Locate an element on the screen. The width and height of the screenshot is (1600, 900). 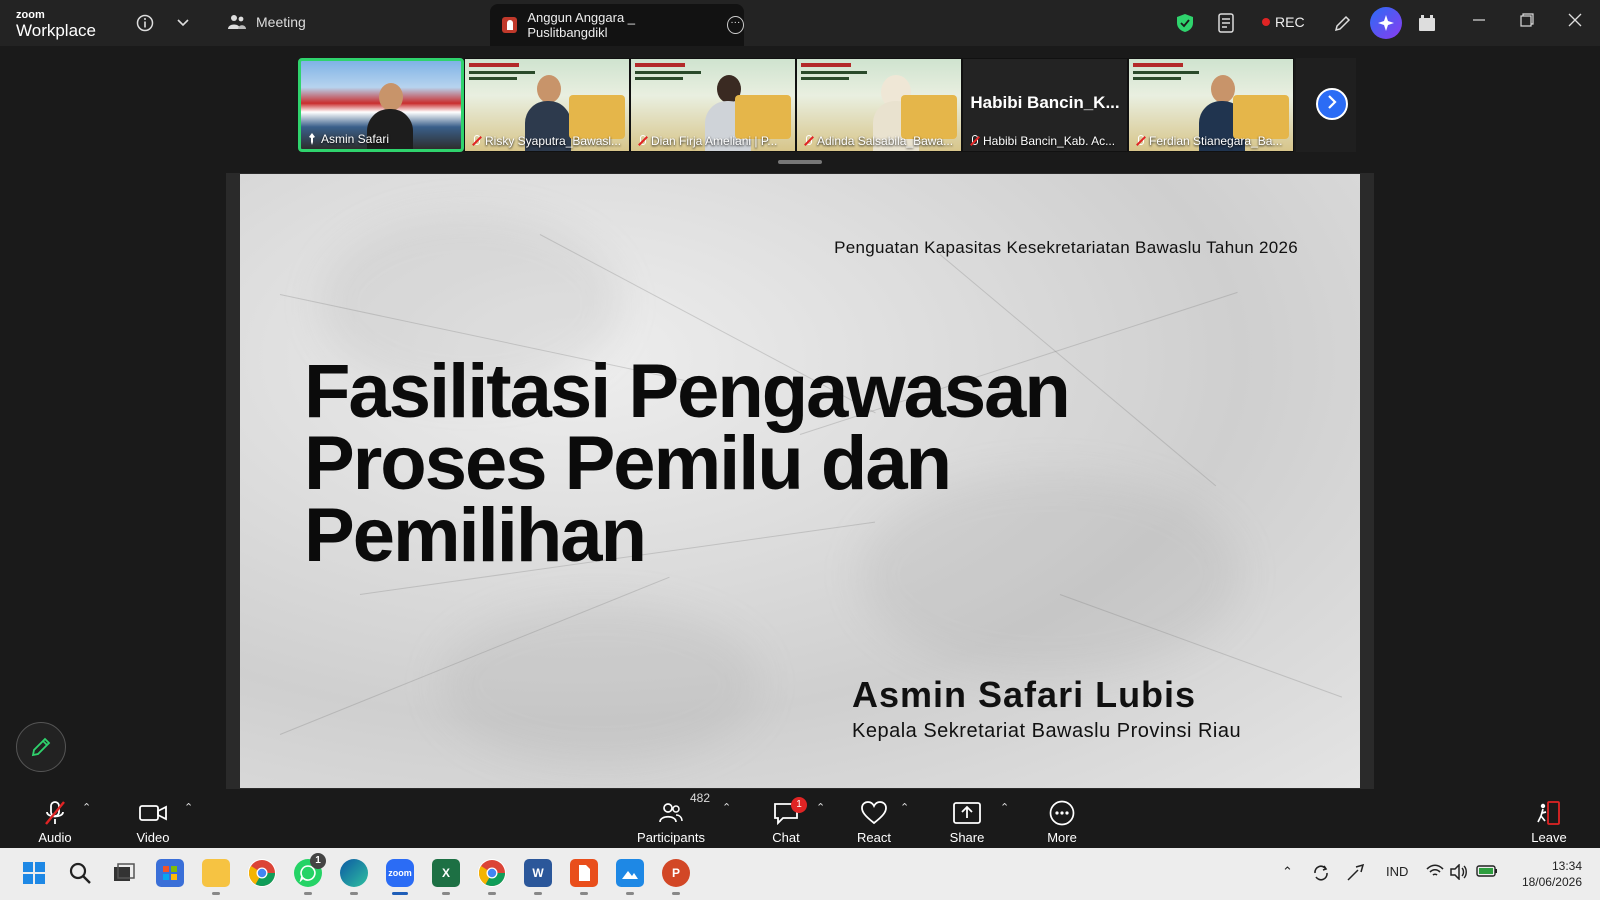
participants-options-caret-icon: ⌃ is located at coordinates (726, 807).